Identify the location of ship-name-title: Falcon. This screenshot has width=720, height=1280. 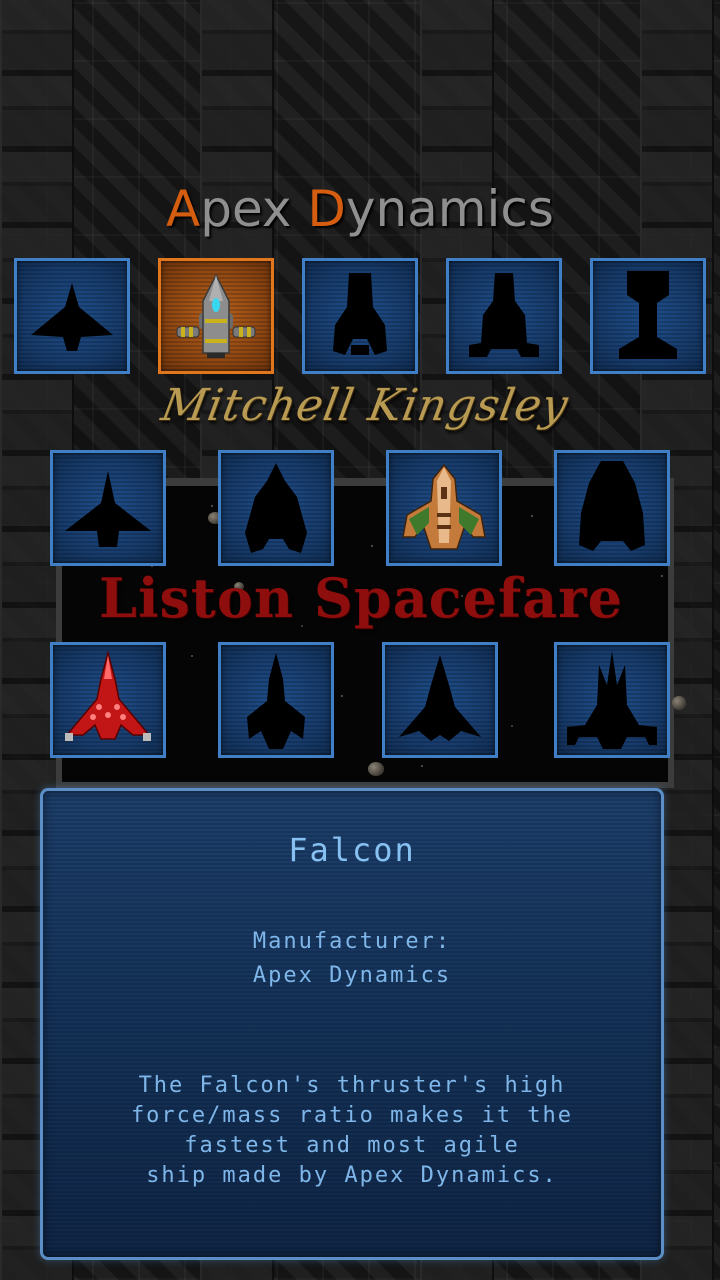
(352, 850).